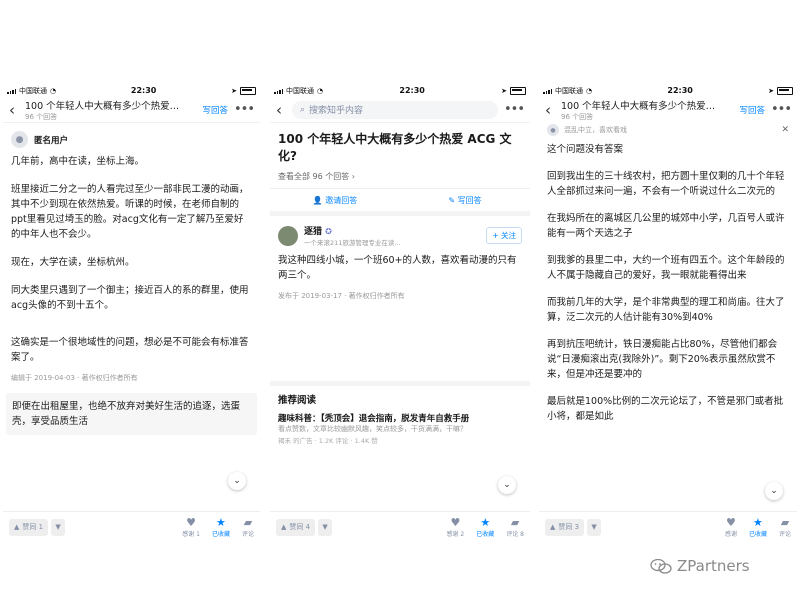  I want to click on question-title: 100 个年轻人中大概有多少个热爱 ACG 文化?, so click(400, 146).